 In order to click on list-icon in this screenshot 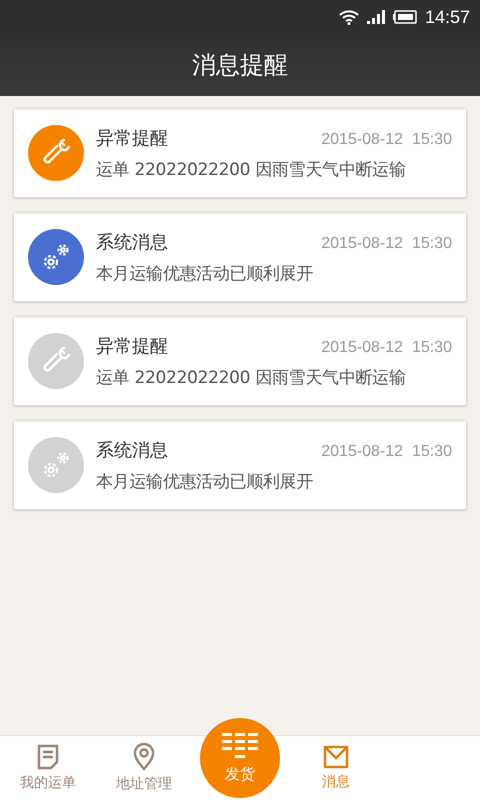, I will do `click(240, 745)`.